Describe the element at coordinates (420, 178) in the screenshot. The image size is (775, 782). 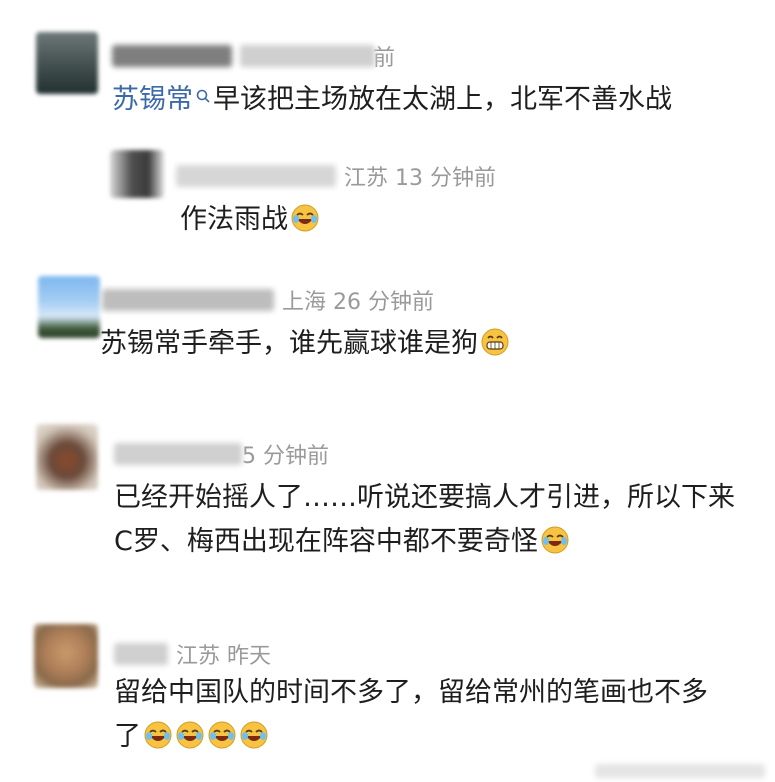
I see `comment-location-time: 江苏 13 分钟前` at that location.